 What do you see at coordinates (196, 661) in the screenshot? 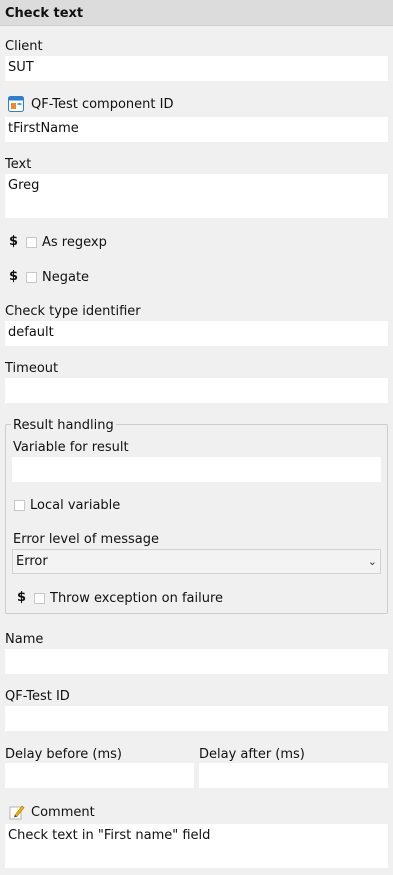
I see `name-input` at bounding box center [196, 661].